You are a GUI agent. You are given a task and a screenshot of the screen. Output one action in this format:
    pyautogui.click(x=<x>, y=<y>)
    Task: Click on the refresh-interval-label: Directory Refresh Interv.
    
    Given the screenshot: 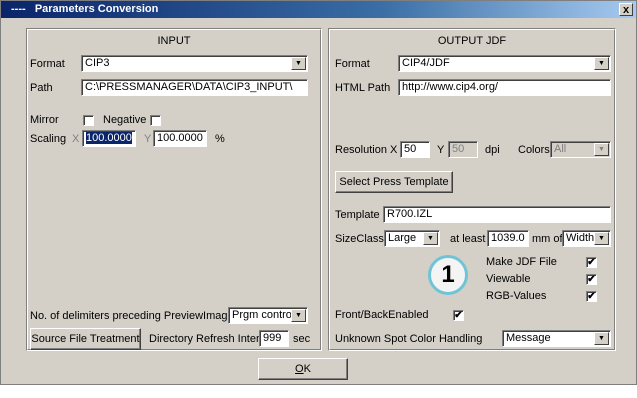 What is the action you would take?
    pyautogui.click(x=208, y=339)
    